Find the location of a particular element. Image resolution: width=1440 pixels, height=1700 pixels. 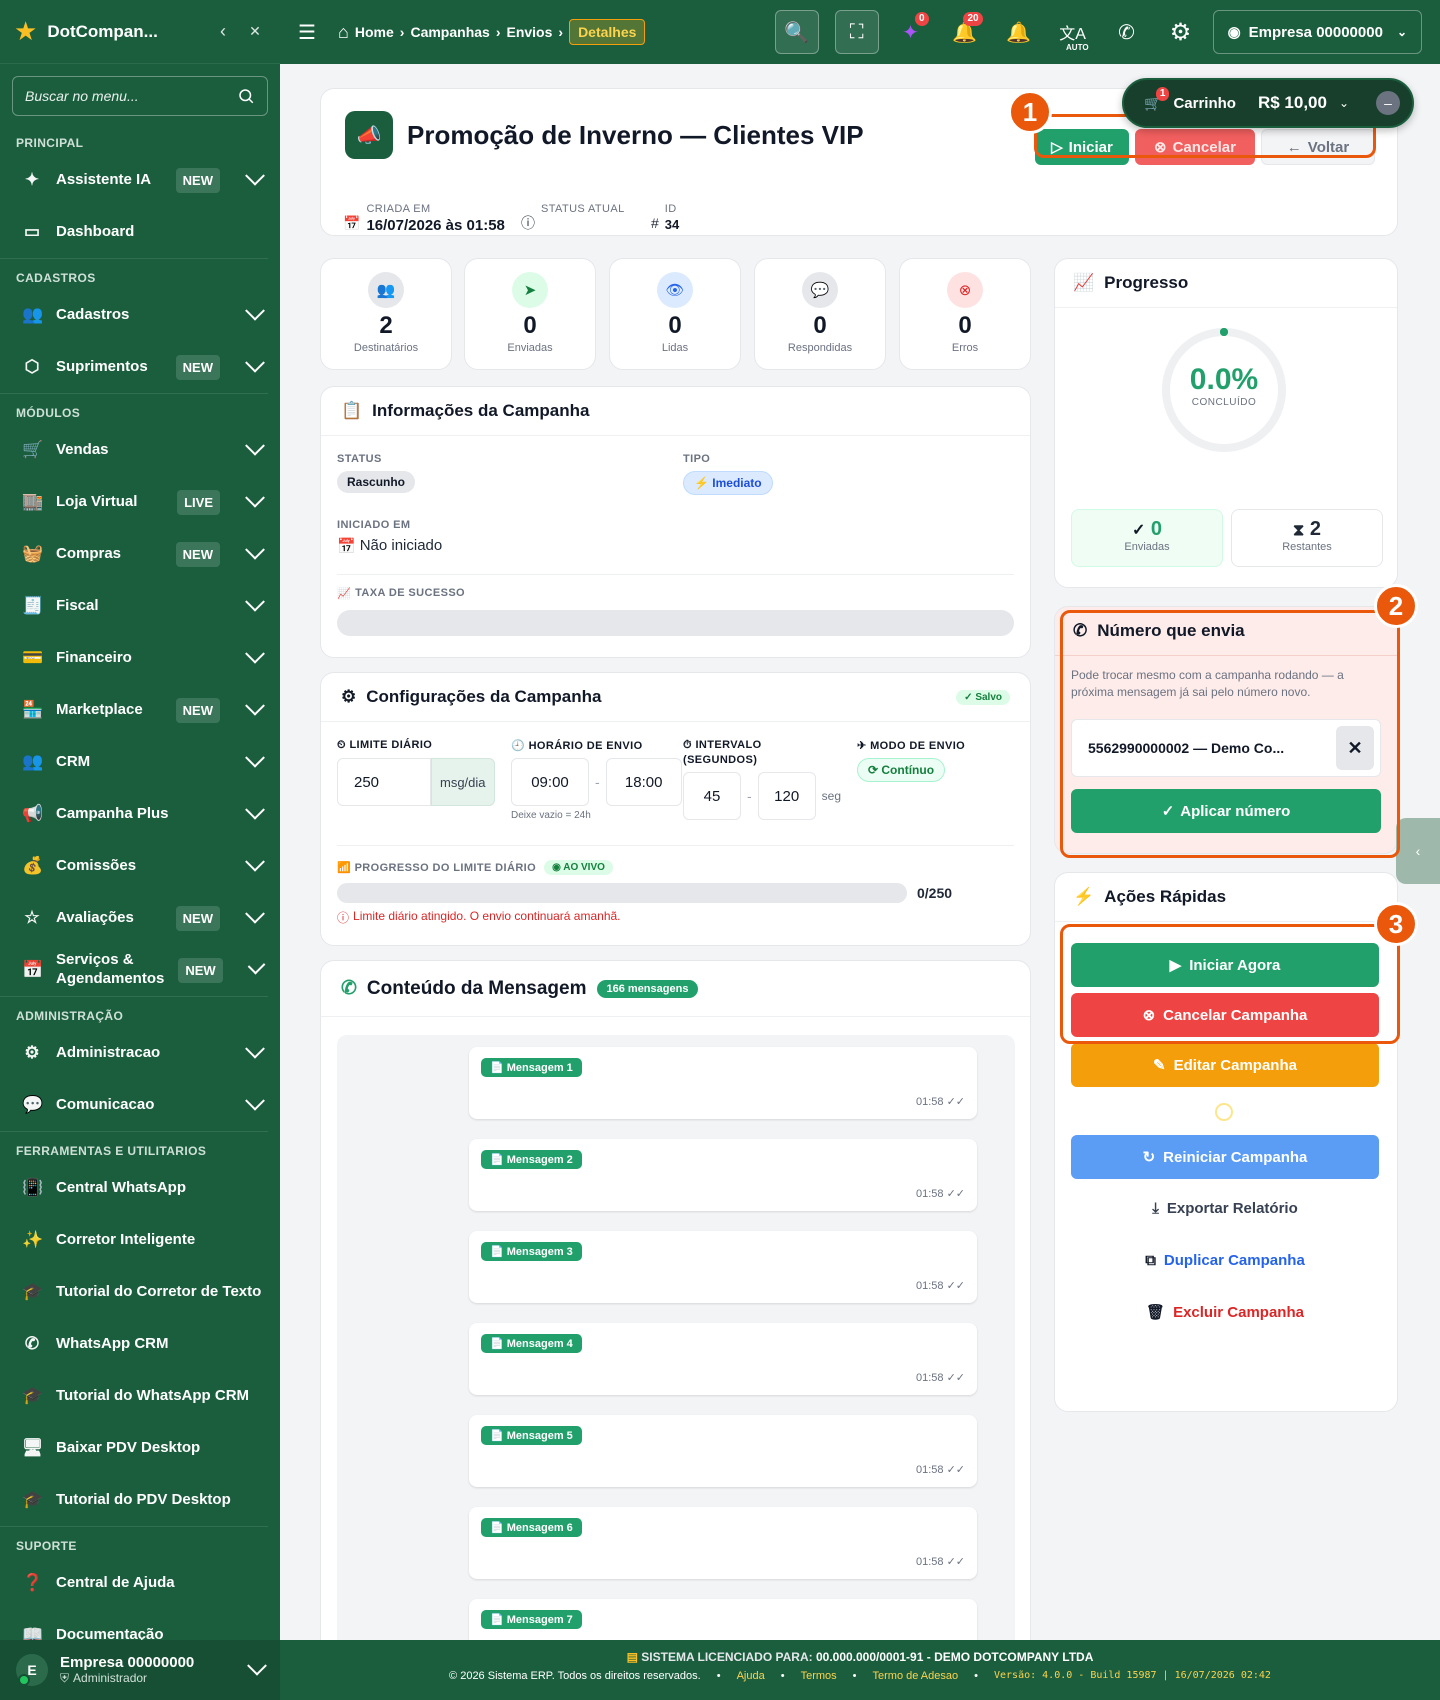

delete-campaign-button: 🗑 Excluir Campanha is located at coordinates (1225, 1312).